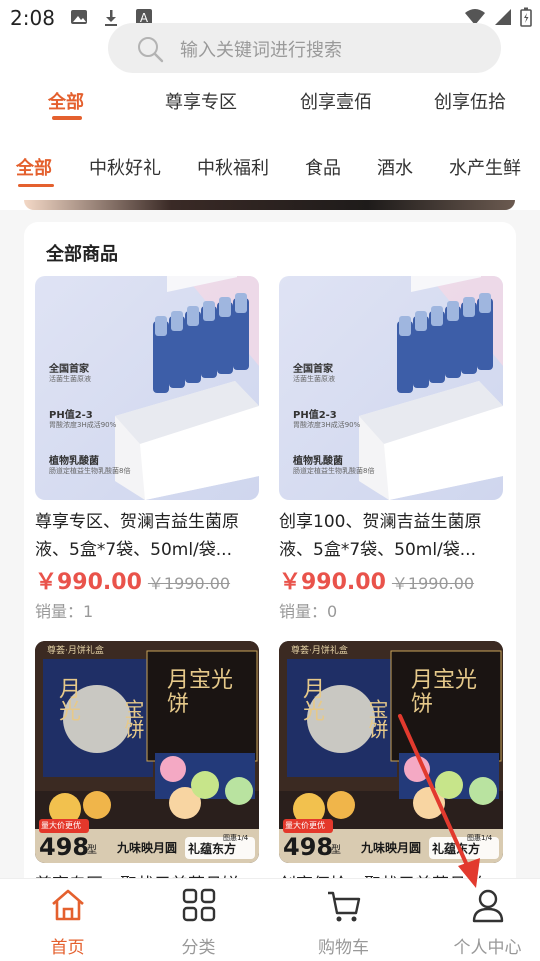  What do you see at coordinates (64, 611) in the screenshot?
I see `product-sales: 销量：1` at bounding box center [64, 611].